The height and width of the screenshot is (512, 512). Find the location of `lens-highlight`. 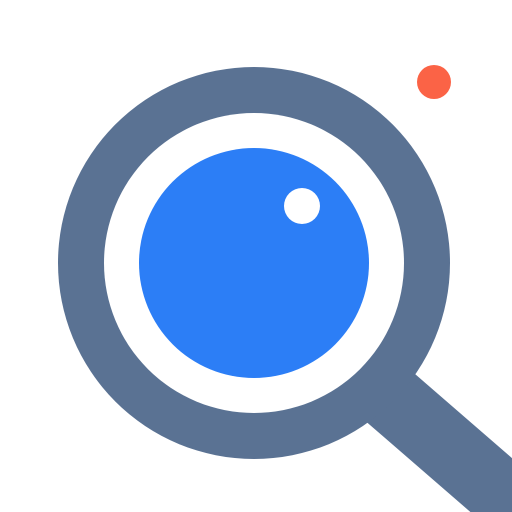

lens-highlight is located at coordinates (302, 206).